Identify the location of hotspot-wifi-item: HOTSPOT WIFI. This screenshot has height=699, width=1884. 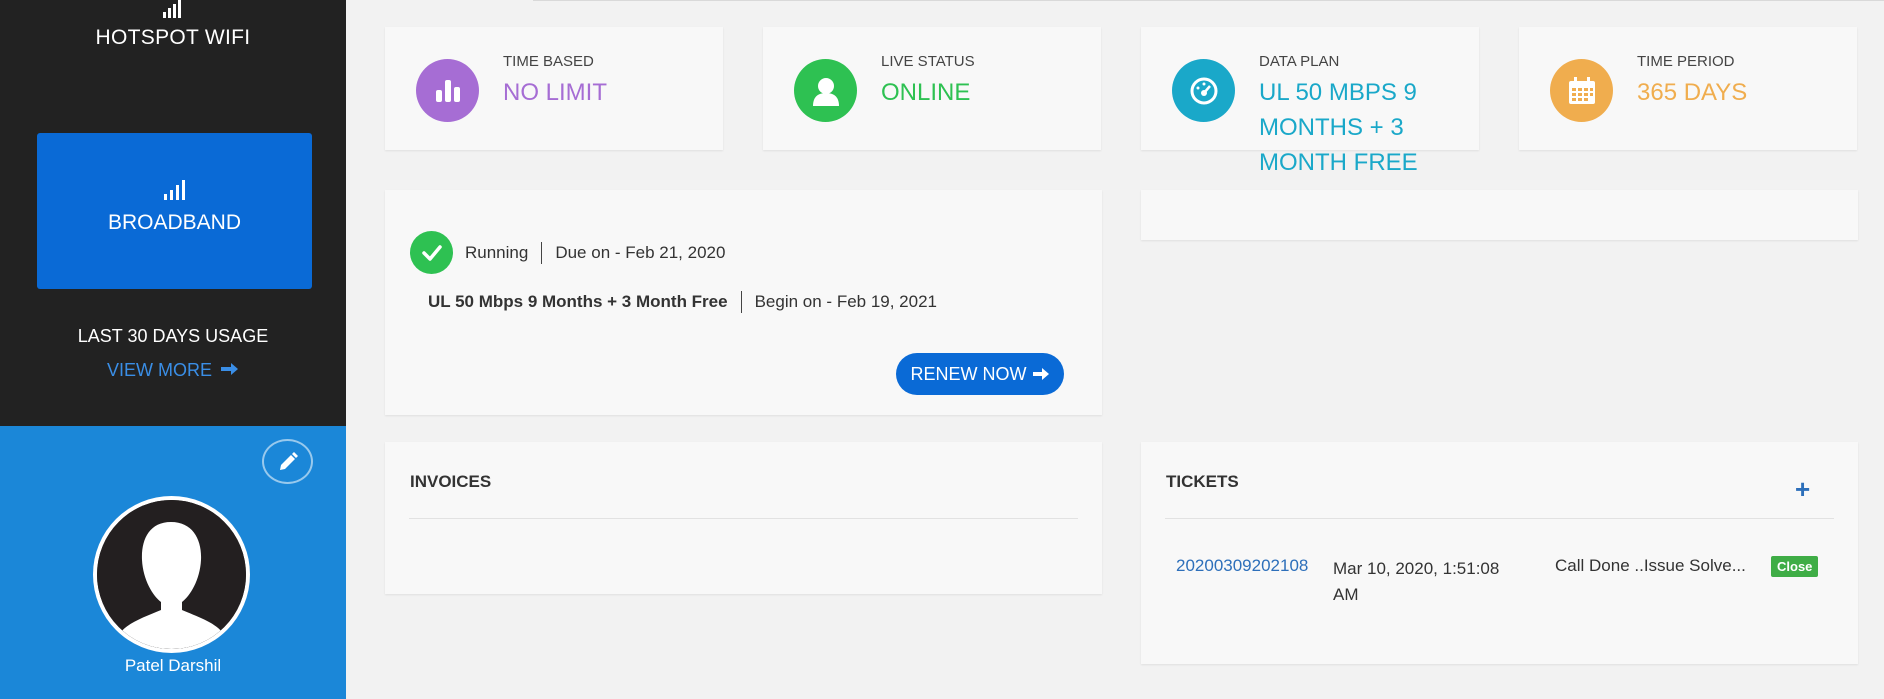
(173, 38).